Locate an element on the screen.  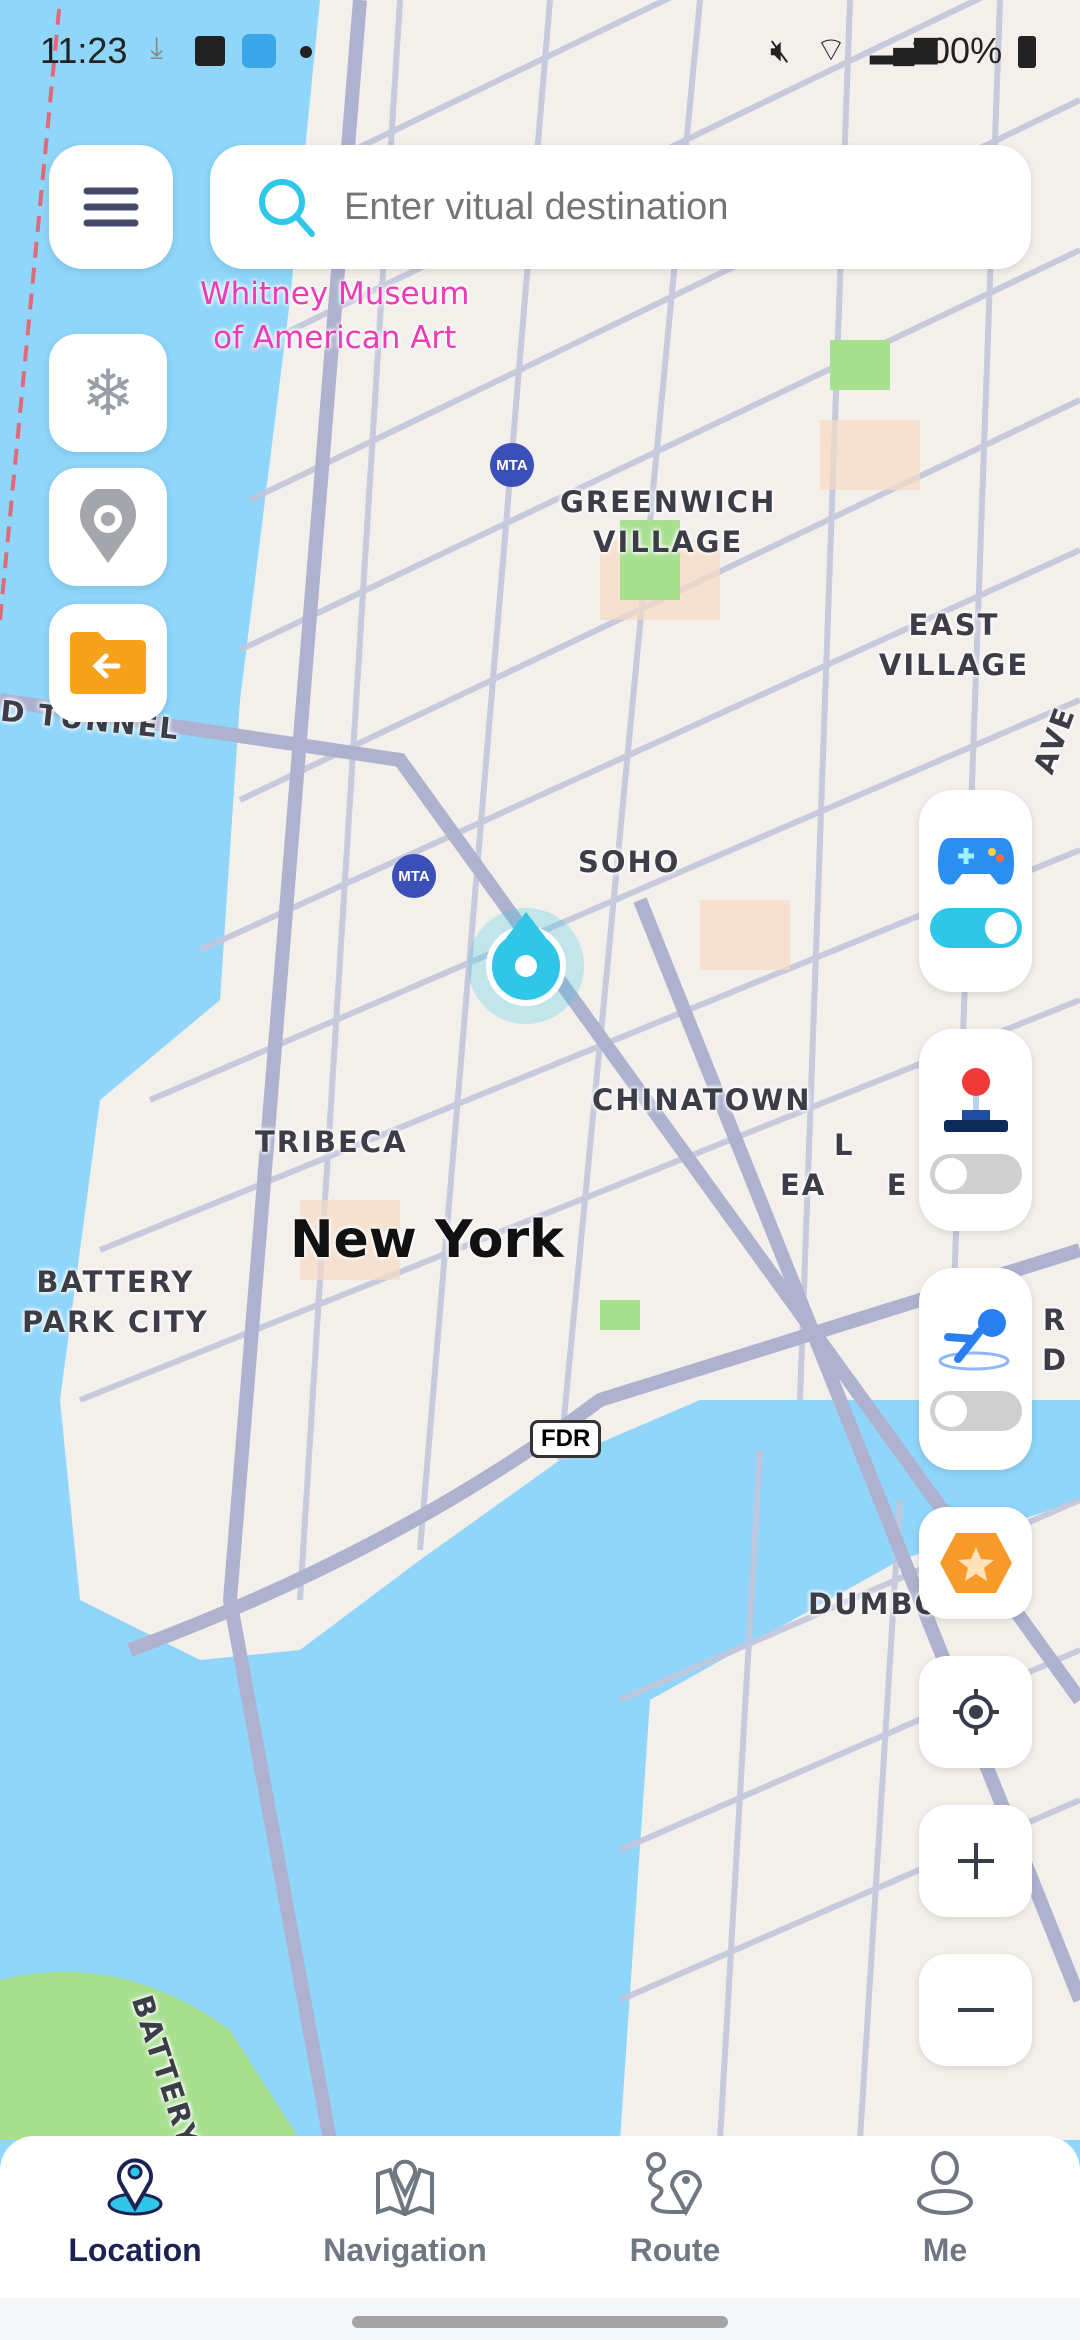
nav-label: Me is located at coordinates (945, 2250).